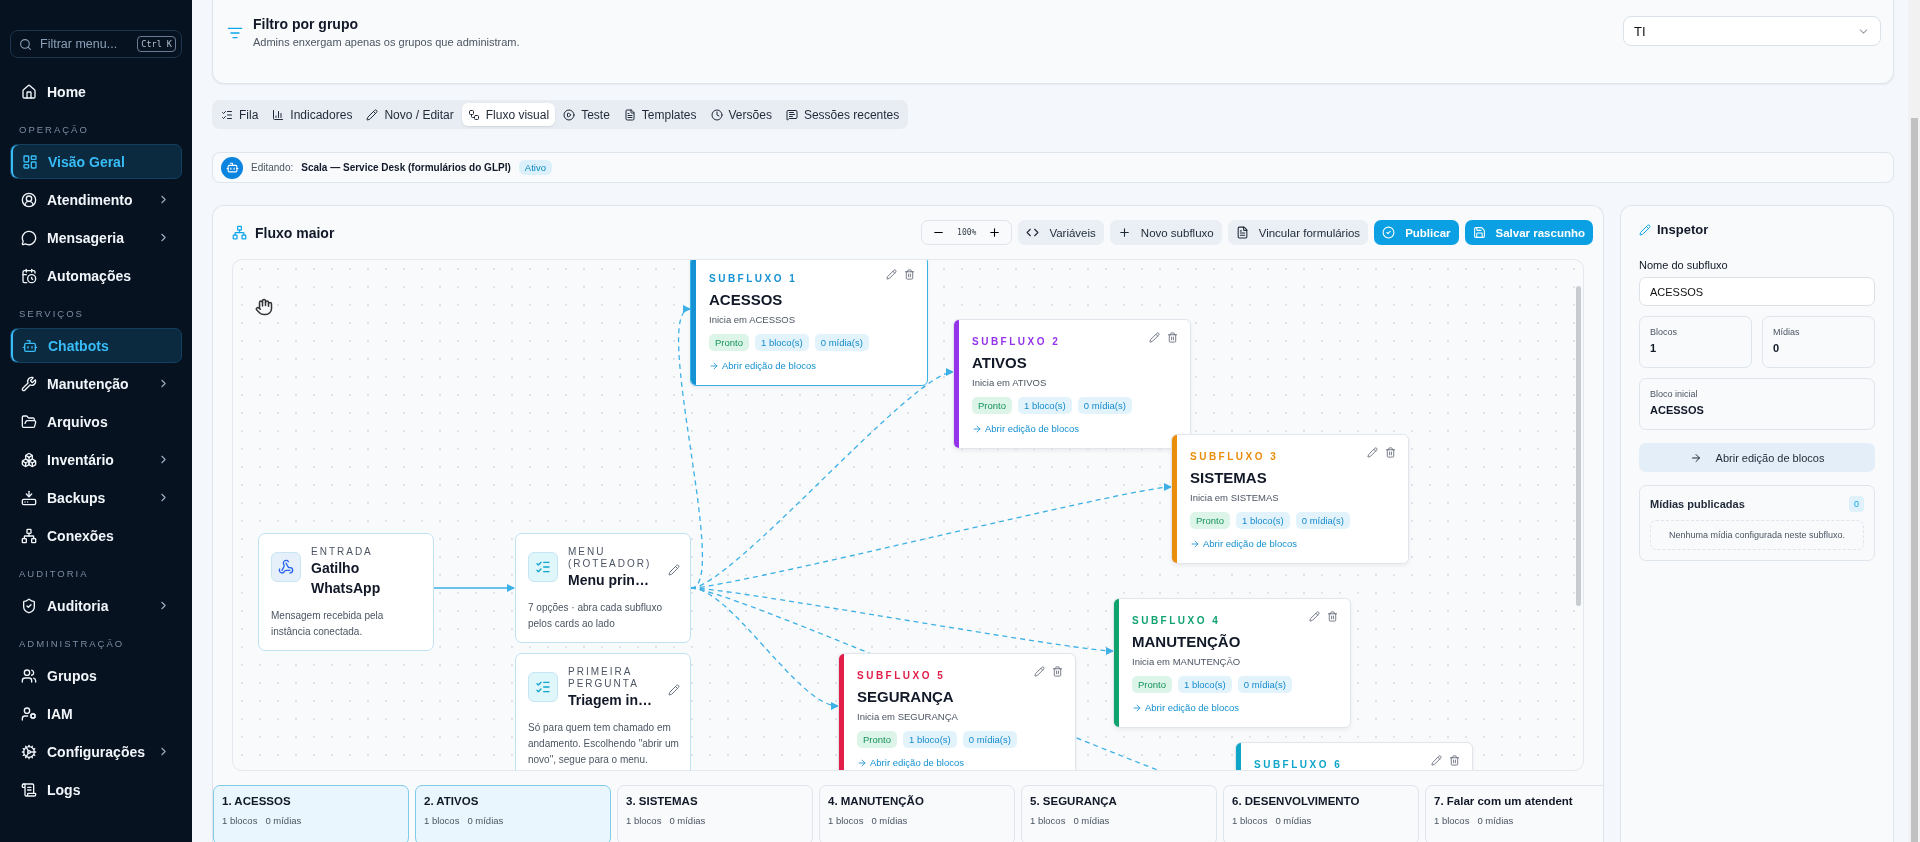  What do you see at coordinates (29, 789) in the screenshot?
I see `scroll-icon` at bounding box center [29, 789].